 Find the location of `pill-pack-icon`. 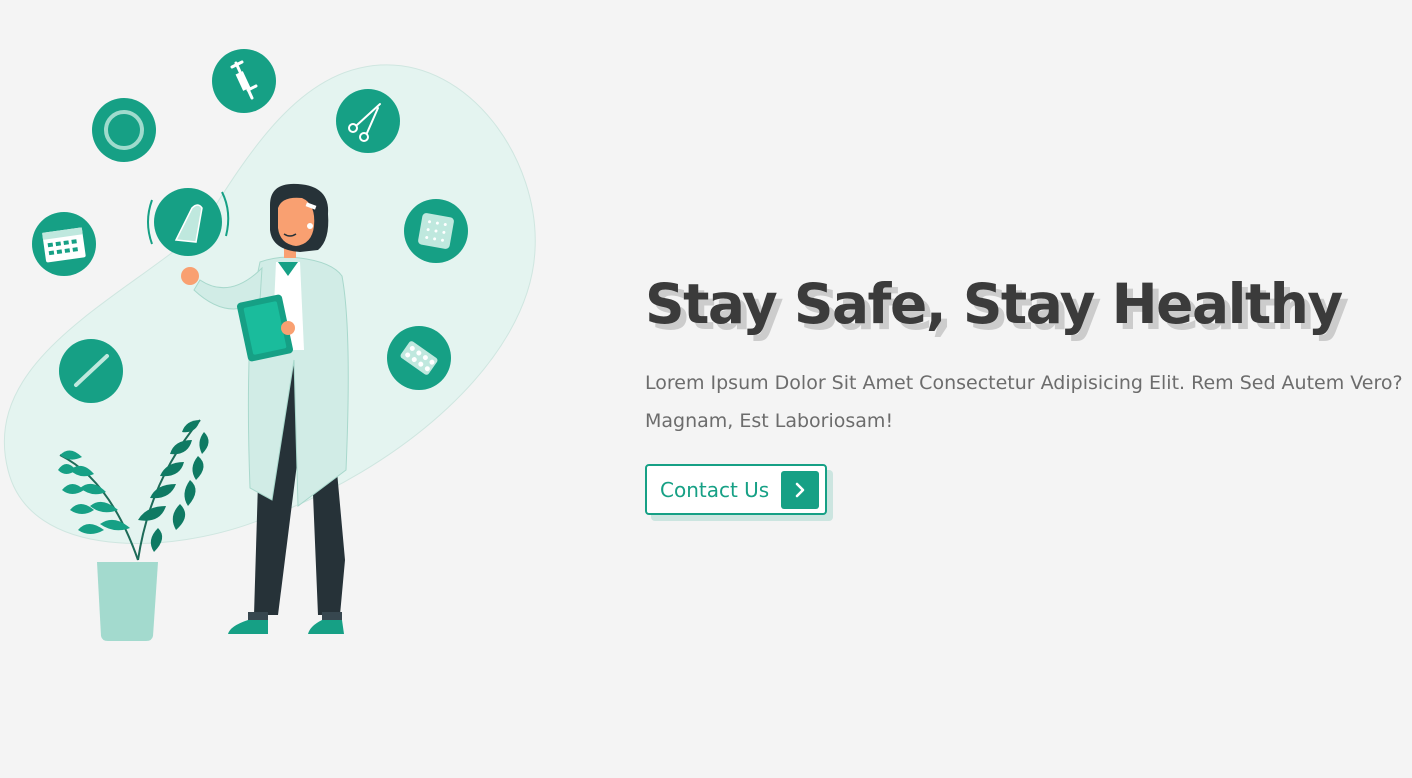

pill-pack-icon is located at coordinates (419, 358).